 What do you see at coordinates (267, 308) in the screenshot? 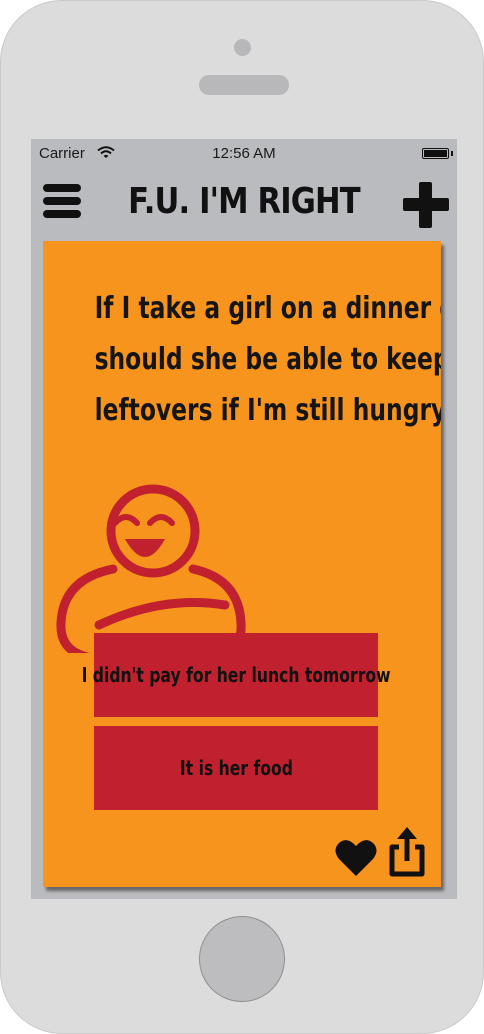
I see `question-line: If I take a girl on a dinner date` at bounding box center [267, 308].